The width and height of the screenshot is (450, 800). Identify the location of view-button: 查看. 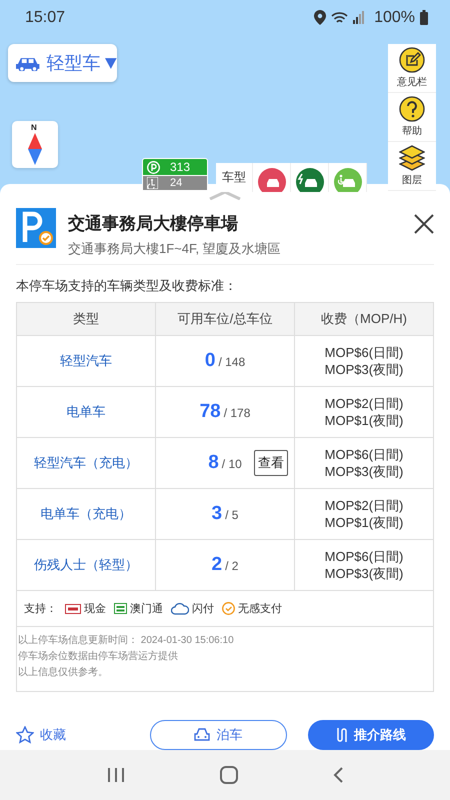
(271, 463).